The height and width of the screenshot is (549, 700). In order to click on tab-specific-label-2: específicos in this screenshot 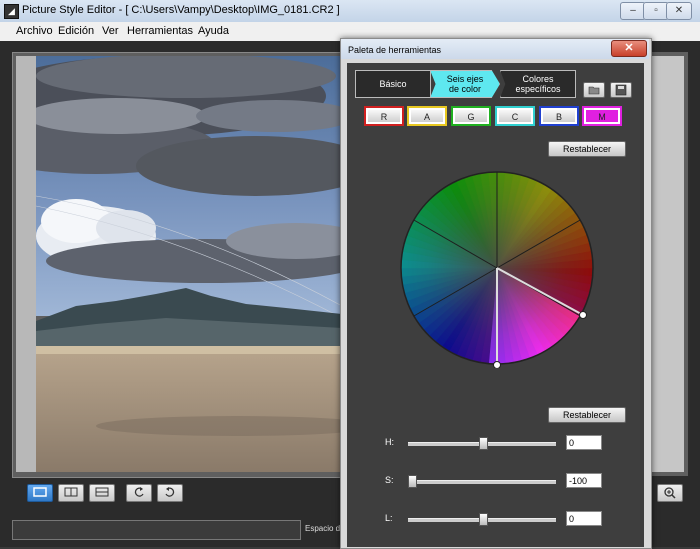, I will do `click(538, 89)`.